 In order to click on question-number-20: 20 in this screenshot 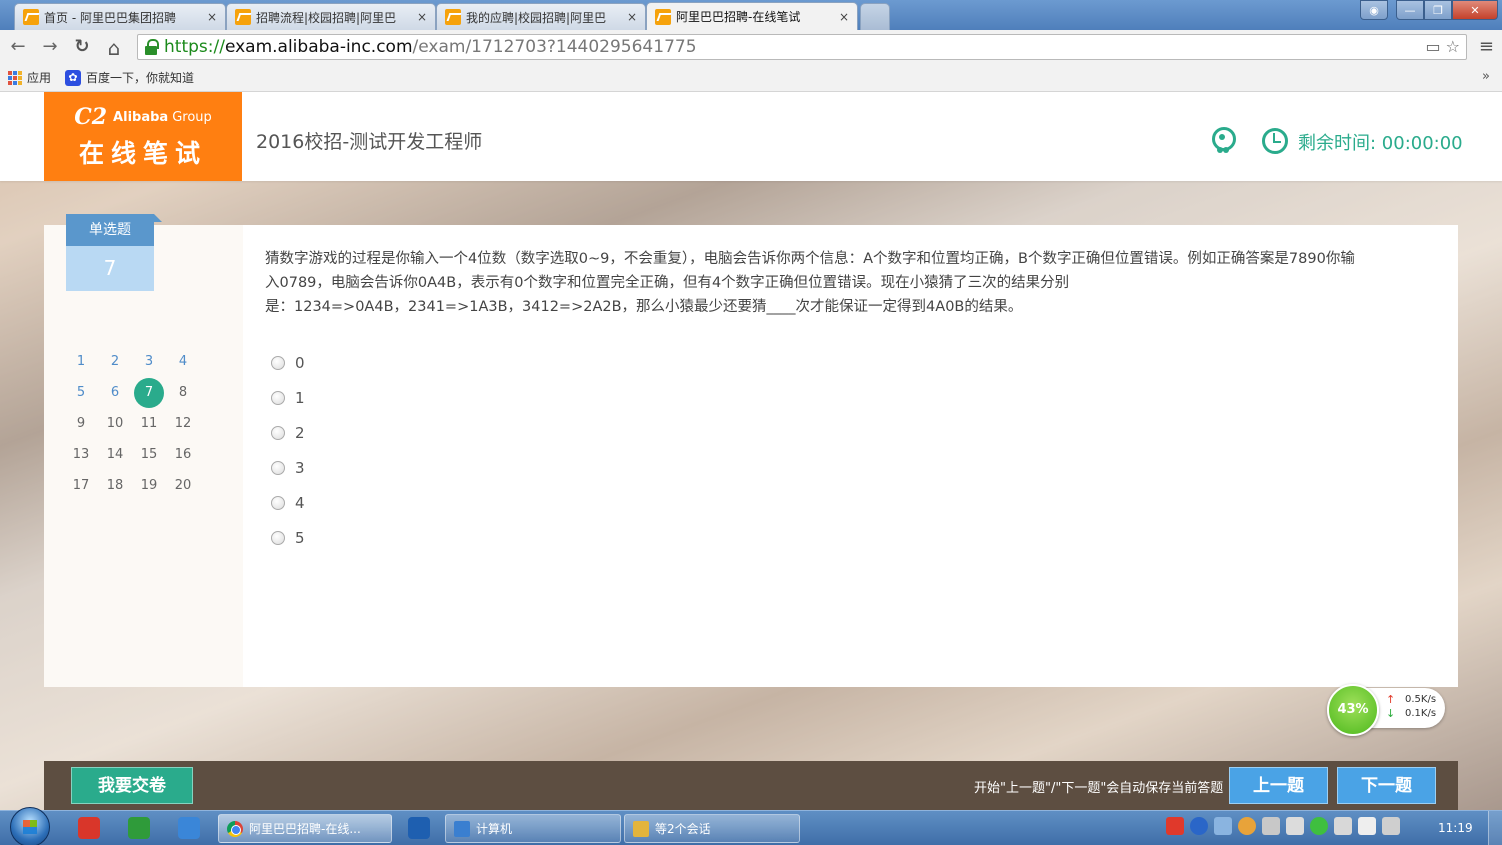, I will do `click(183, 486)`.